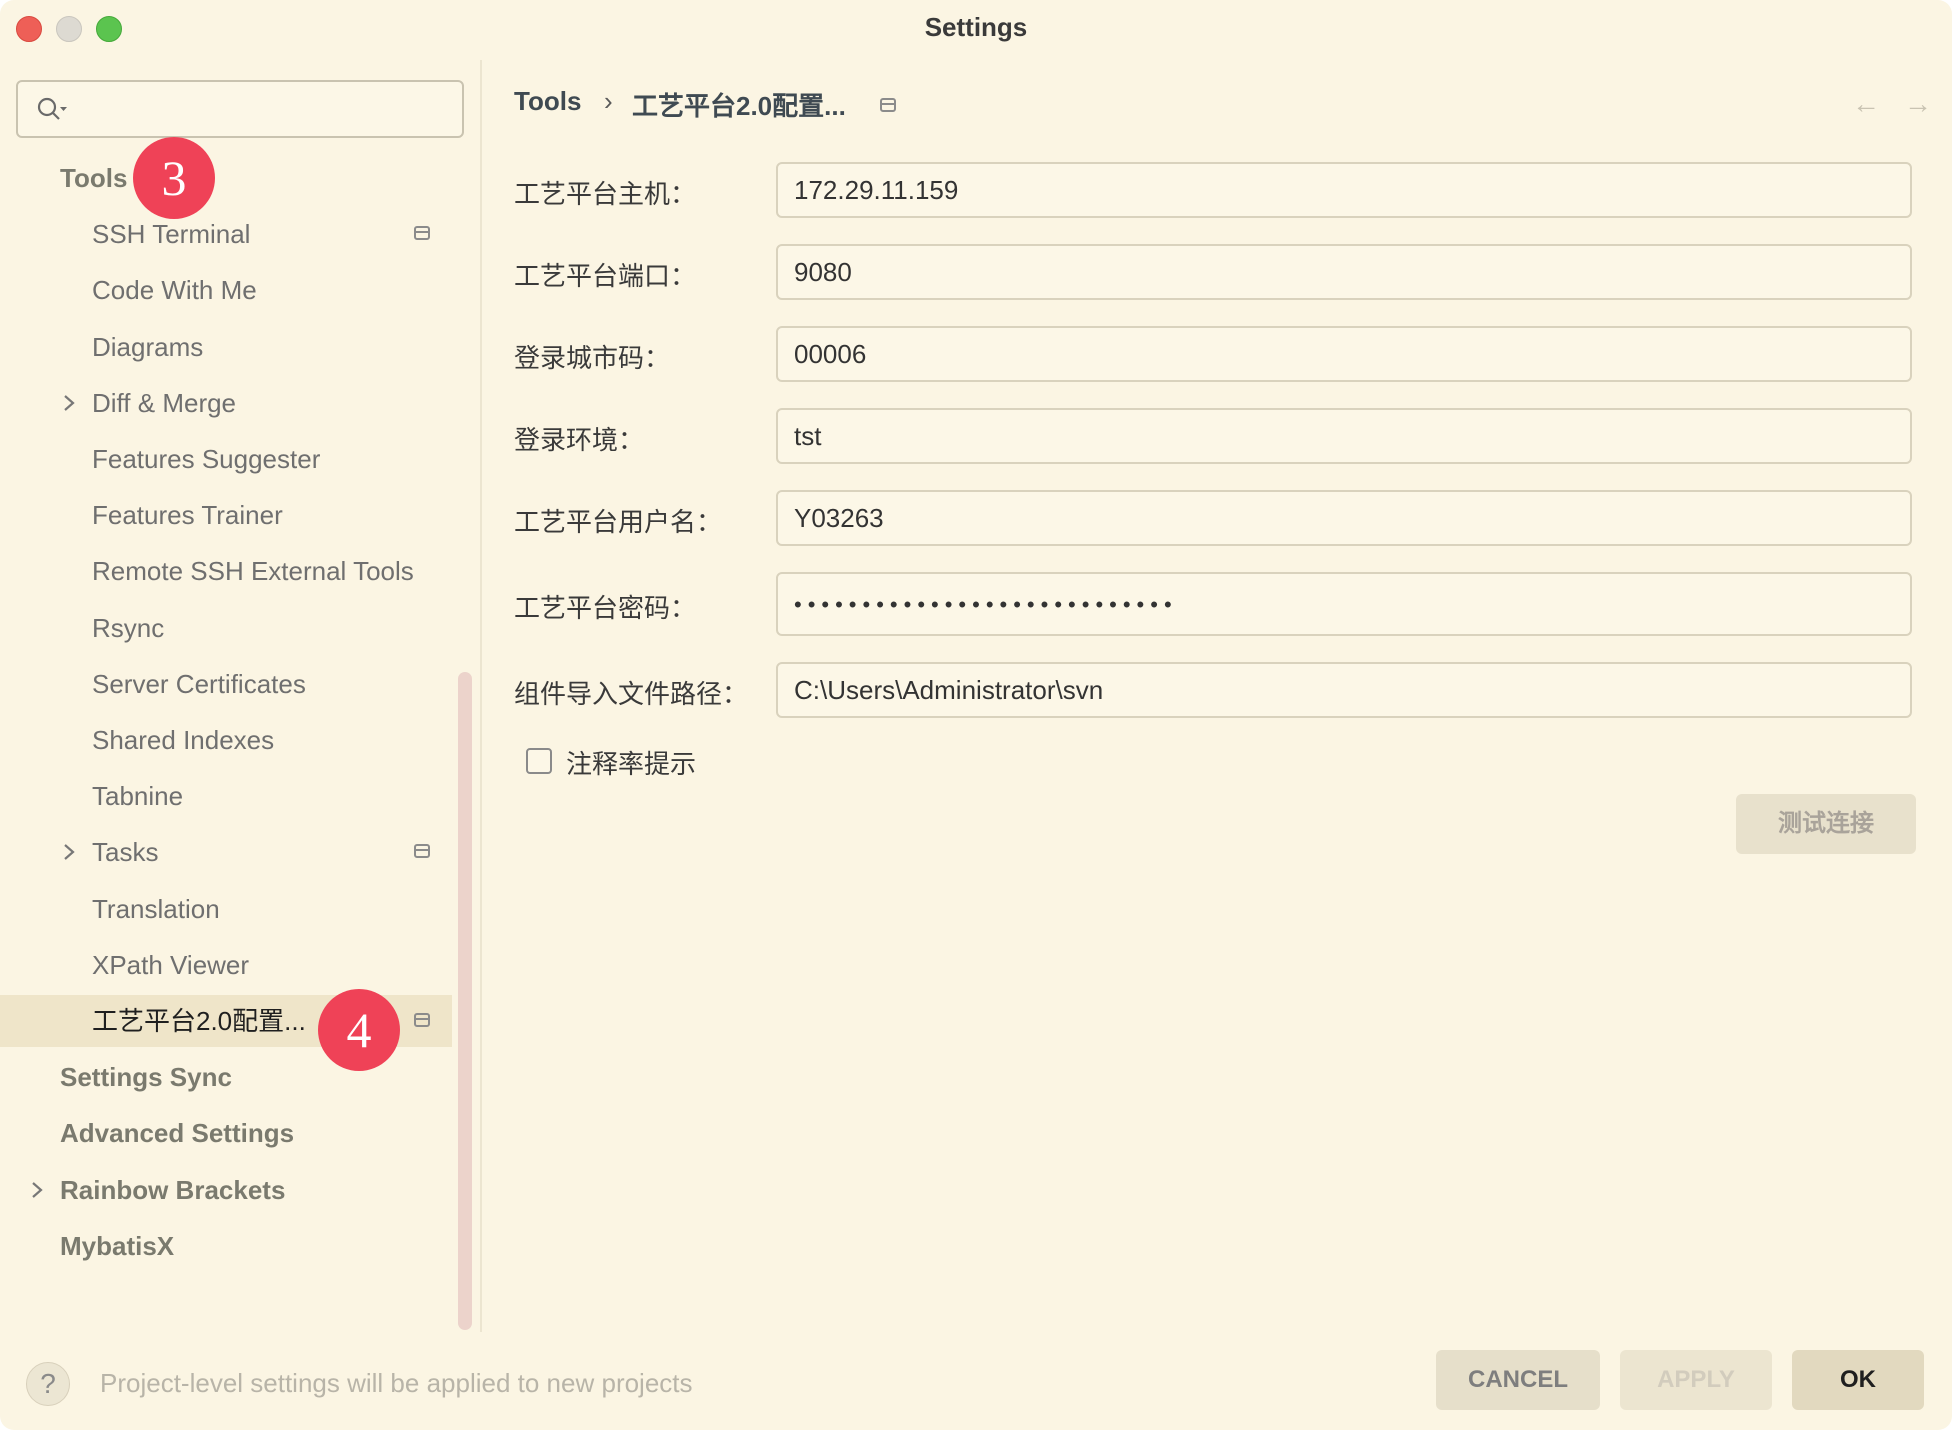 This screenshot has height=1430, width=1952. I want to click on cancel-button: CANCEL, so click(1518, 1380).